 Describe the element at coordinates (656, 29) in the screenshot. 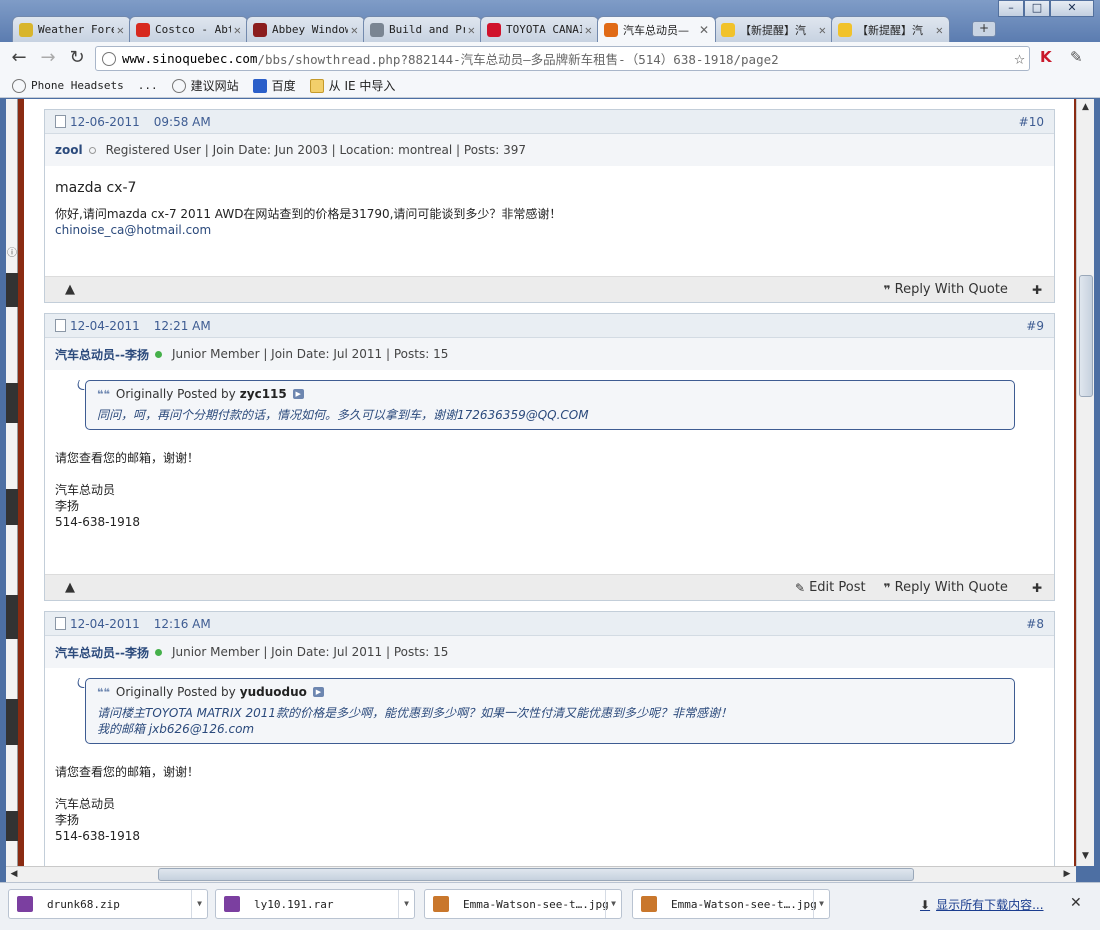

I see `tab-5: 汽车总动员— ✕` at that location.